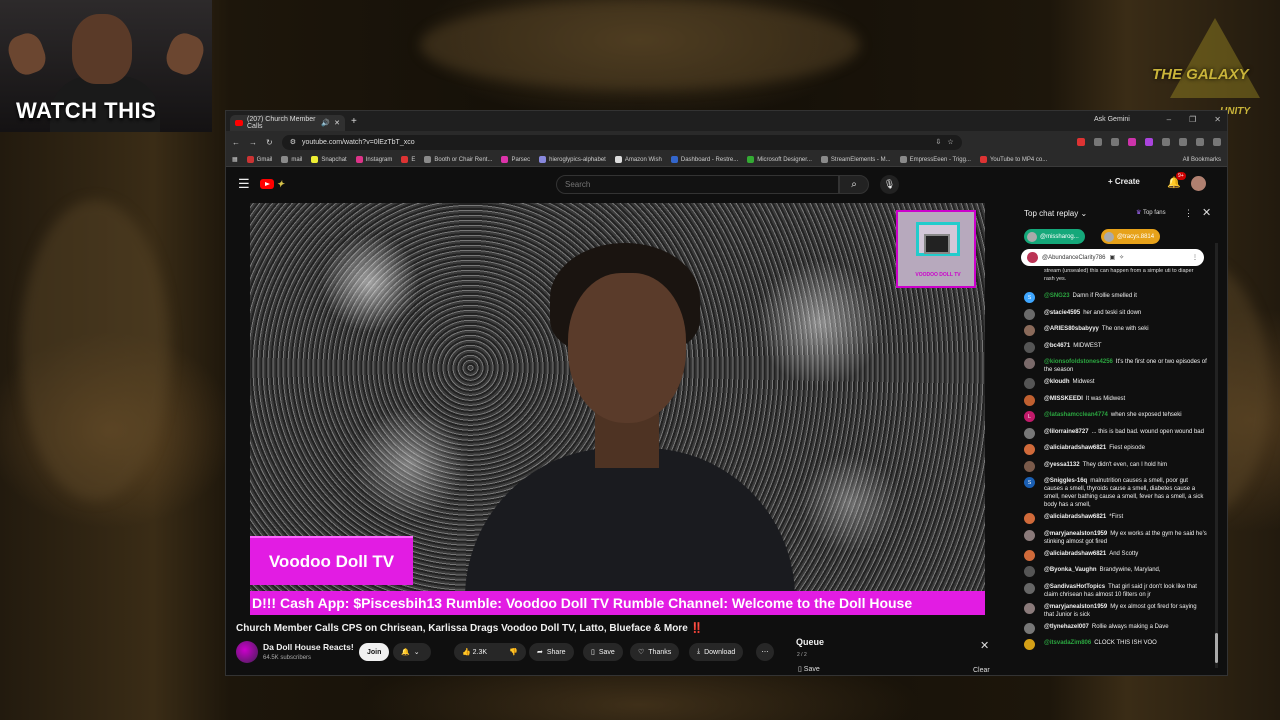 The width and height of the screenshot is (1280, 720). What do you see at coordinates (1192, 119) in the screenshot?
I see `maximize-icon: ❐` at bounding box center [1192, 119].